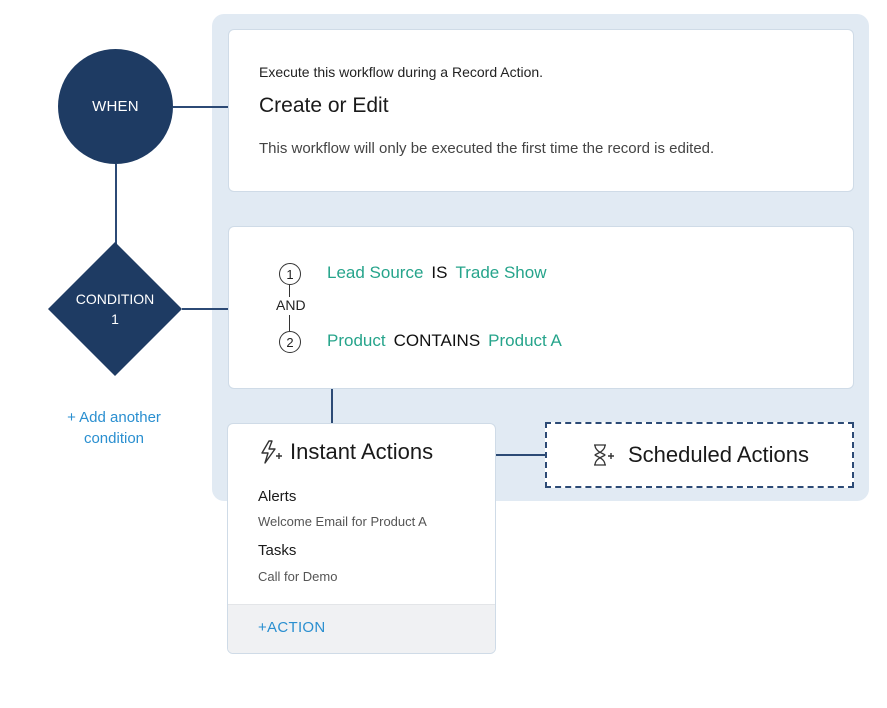 The width and height of the screenshot is (887, 708). What do you see at coordinates (342, 521) in the screenshot?
I see `alert-item: Welcome Email for Product A` at bounding box center [342, 521].